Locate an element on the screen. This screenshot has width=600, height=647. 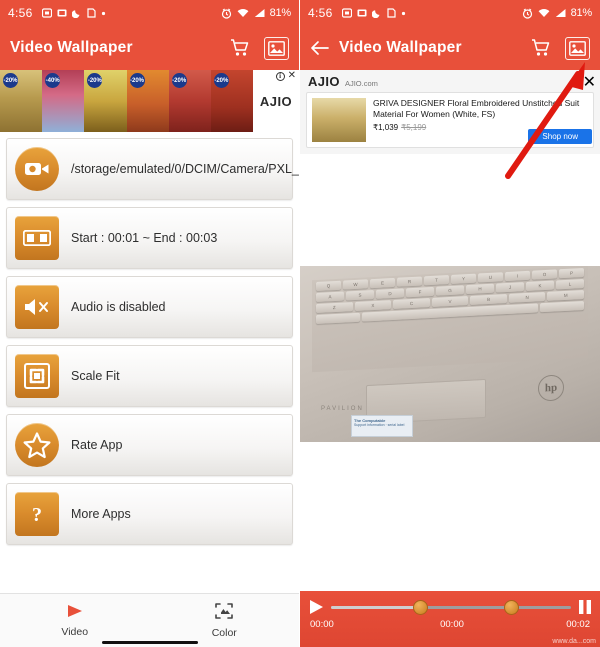
bottom-navigation-left: Video Color is located at coordinates (149, 620).